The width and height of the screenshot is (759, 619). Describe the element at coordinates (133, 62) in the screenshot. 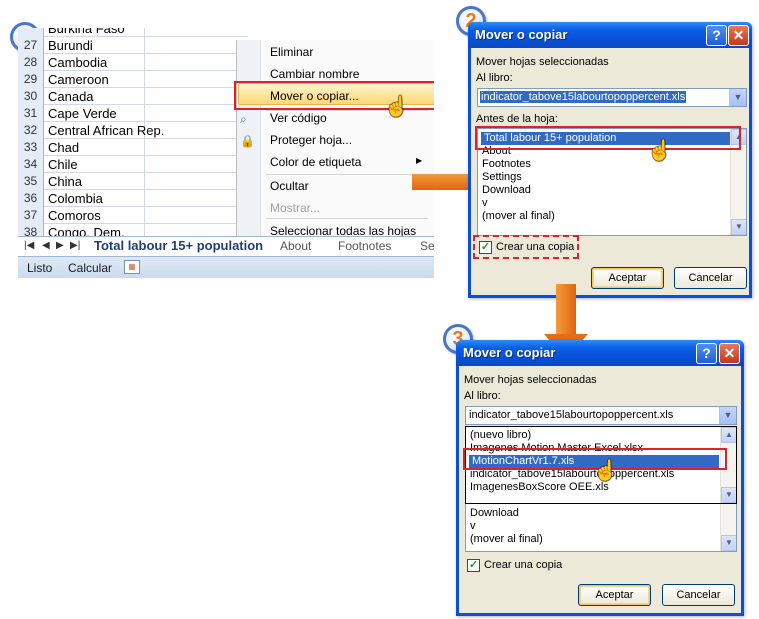

I see `table-row: 28 Cambodia` at that location.